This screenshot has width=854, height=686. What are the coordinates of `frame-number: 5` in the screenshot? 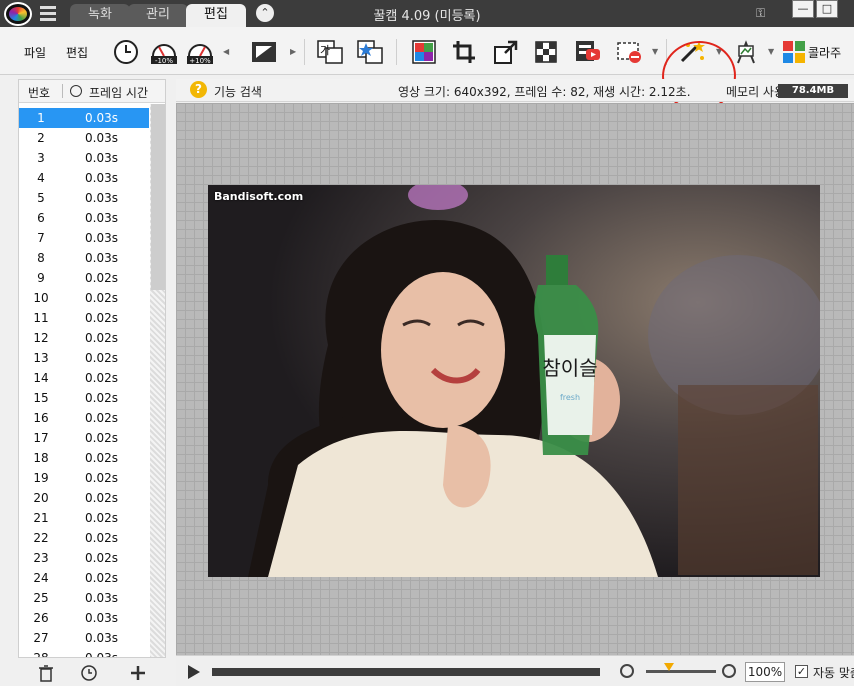 It's located at (41, 198).